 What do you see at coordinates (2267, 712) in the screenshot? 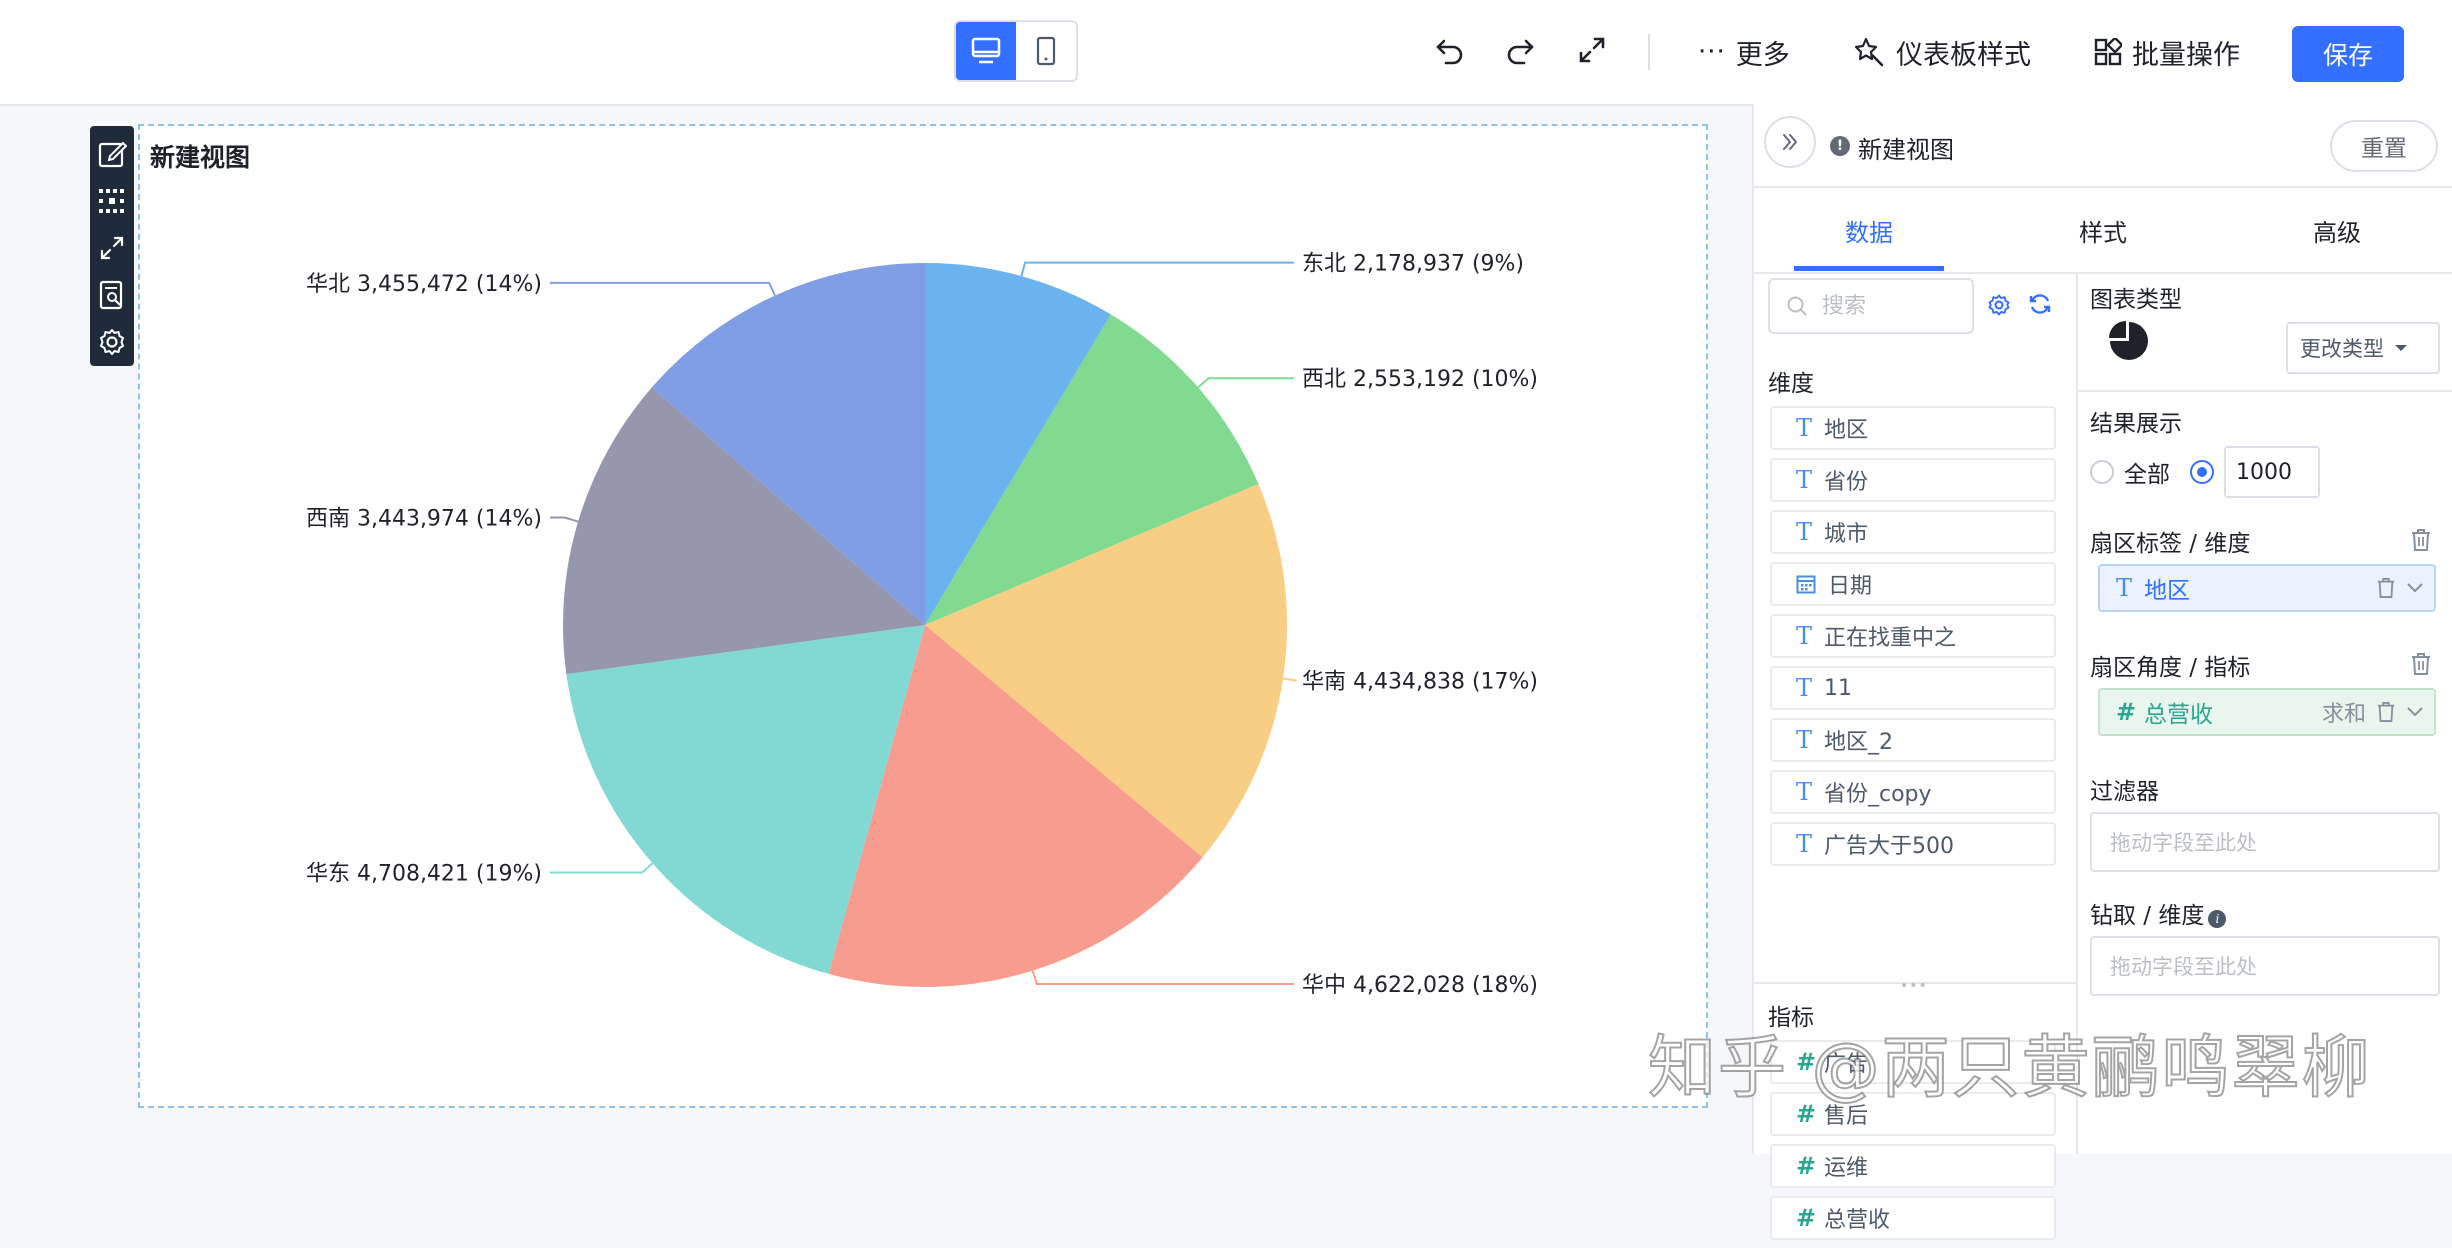
I see `sector-angle-field: # 总营收 求和` at bounding box center [2267, 712].